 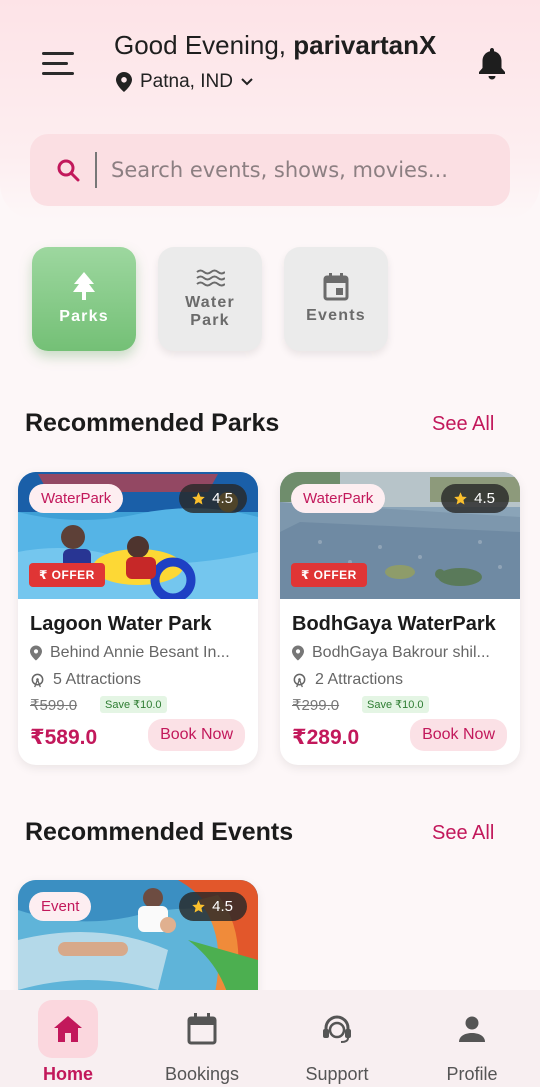 I want to click on nav-label: Home, so click(x=67, y=1074).